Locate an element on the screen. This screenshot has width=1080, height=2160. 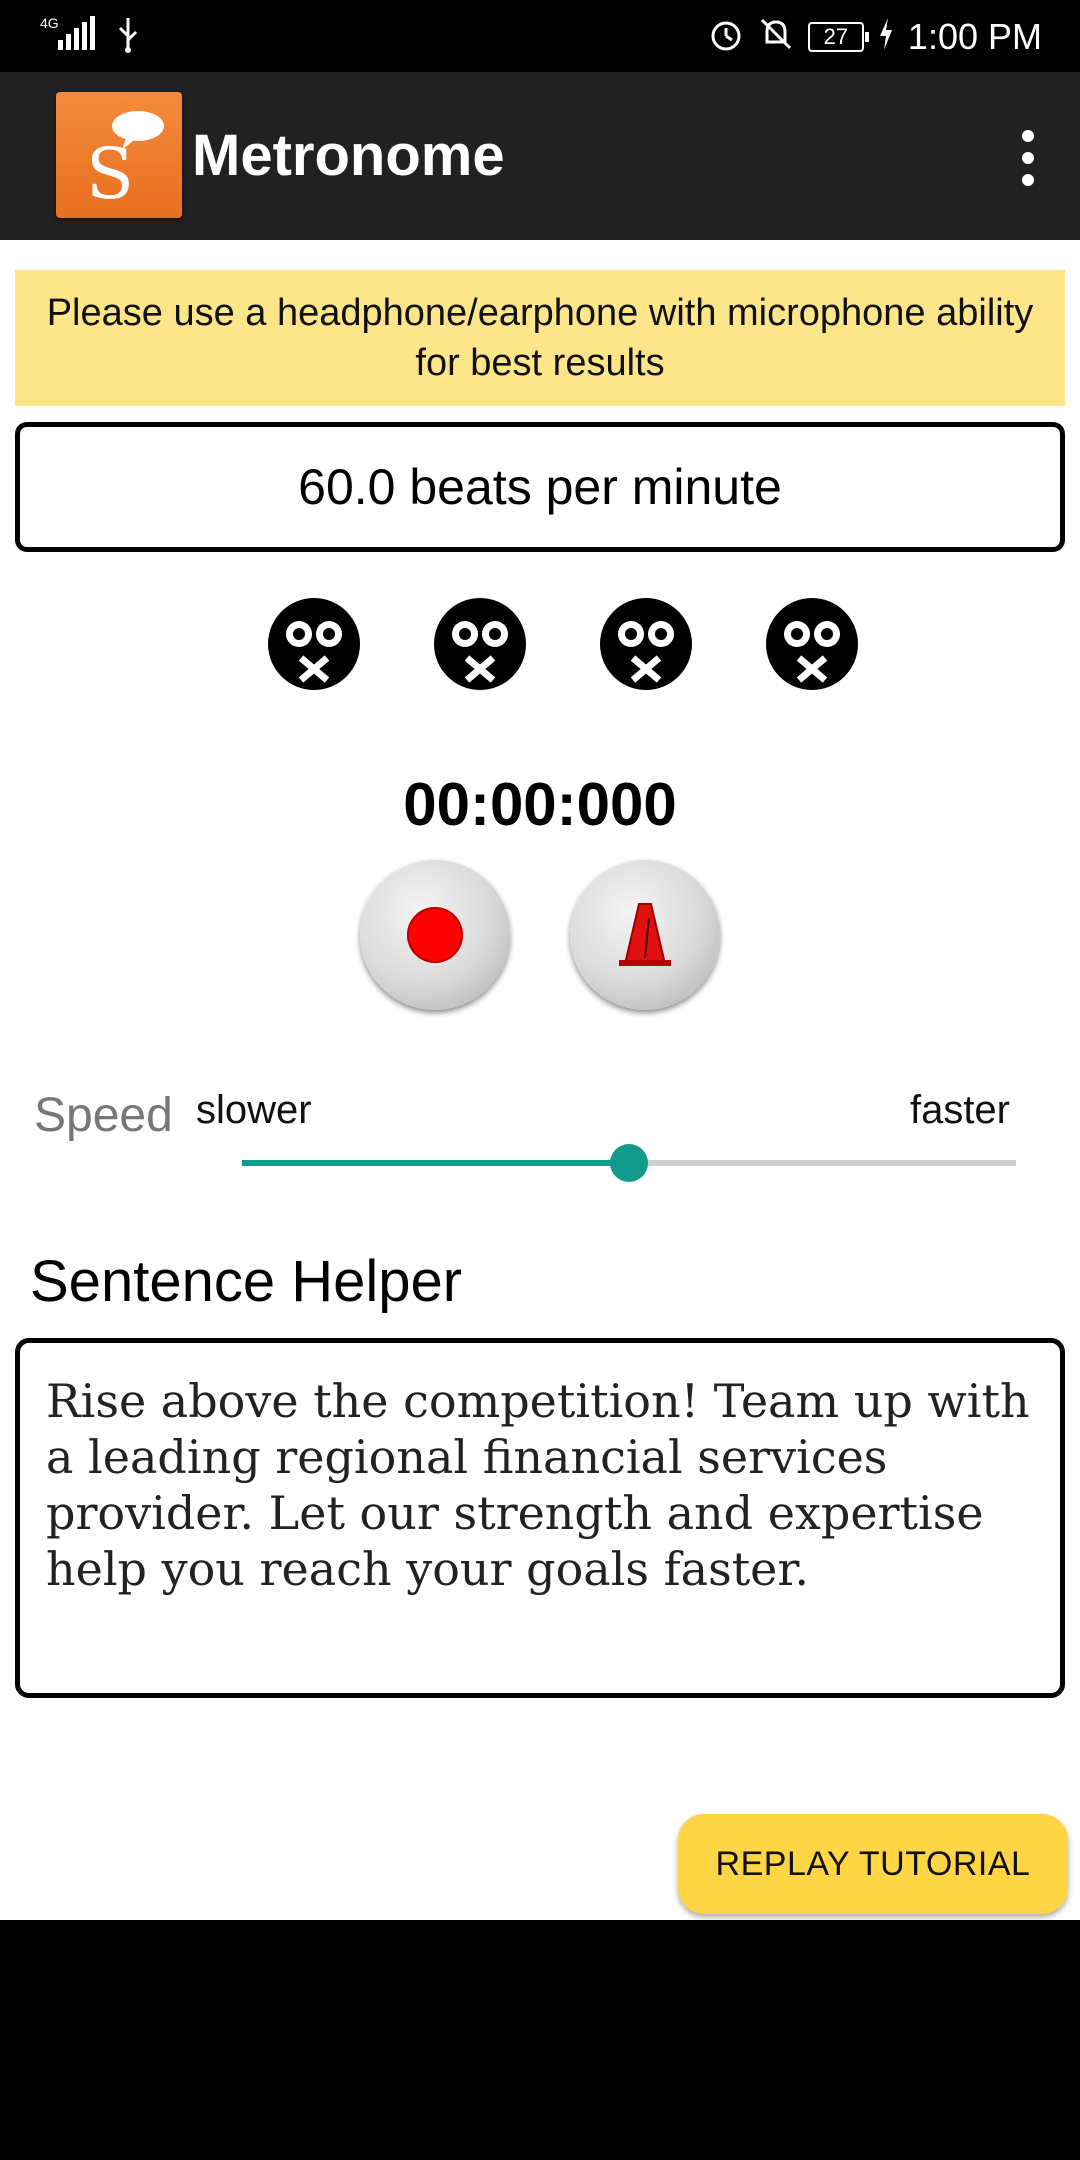
battery-level: 27 is located at coordinates (836, 36).